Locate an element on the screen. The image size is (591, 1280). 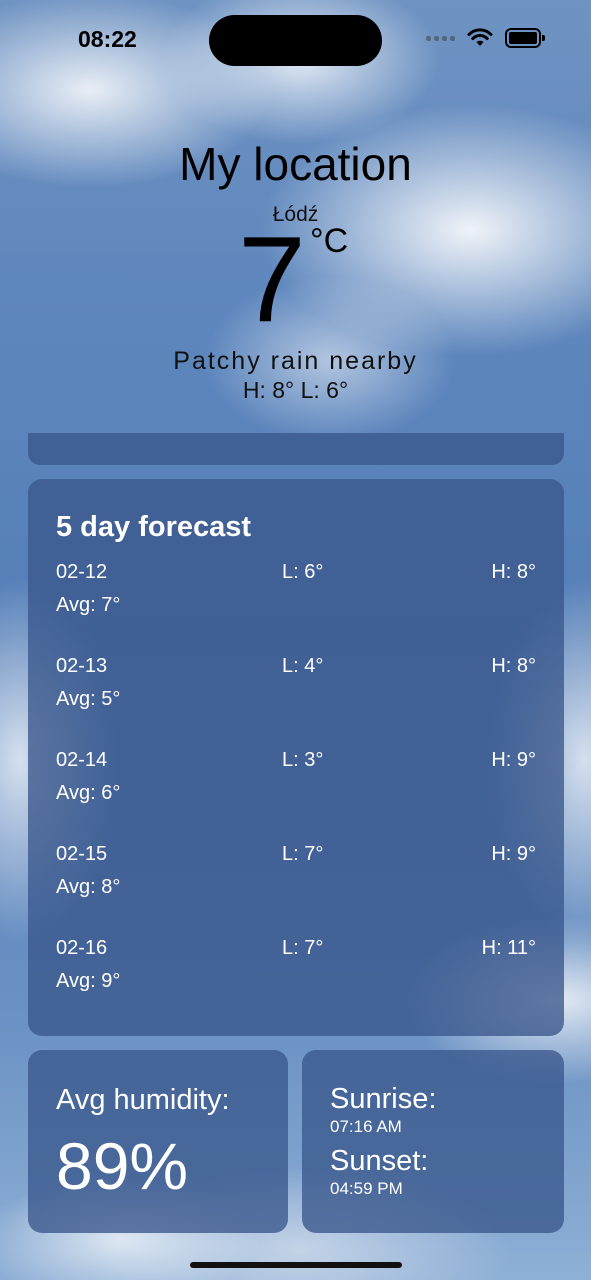
sunrise-time: 07:16 AM is located at coordinates (366, 1126).